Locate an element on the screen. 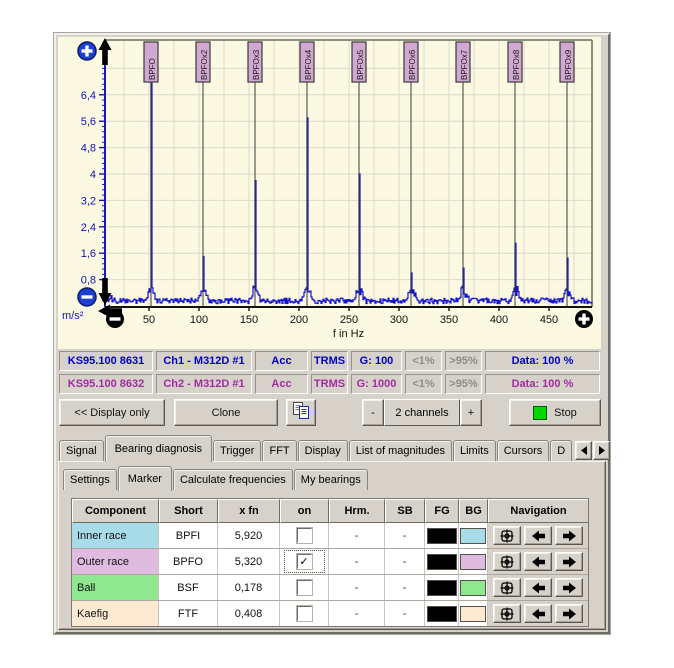  center-marker-icon is located at coordinates (507, 613).